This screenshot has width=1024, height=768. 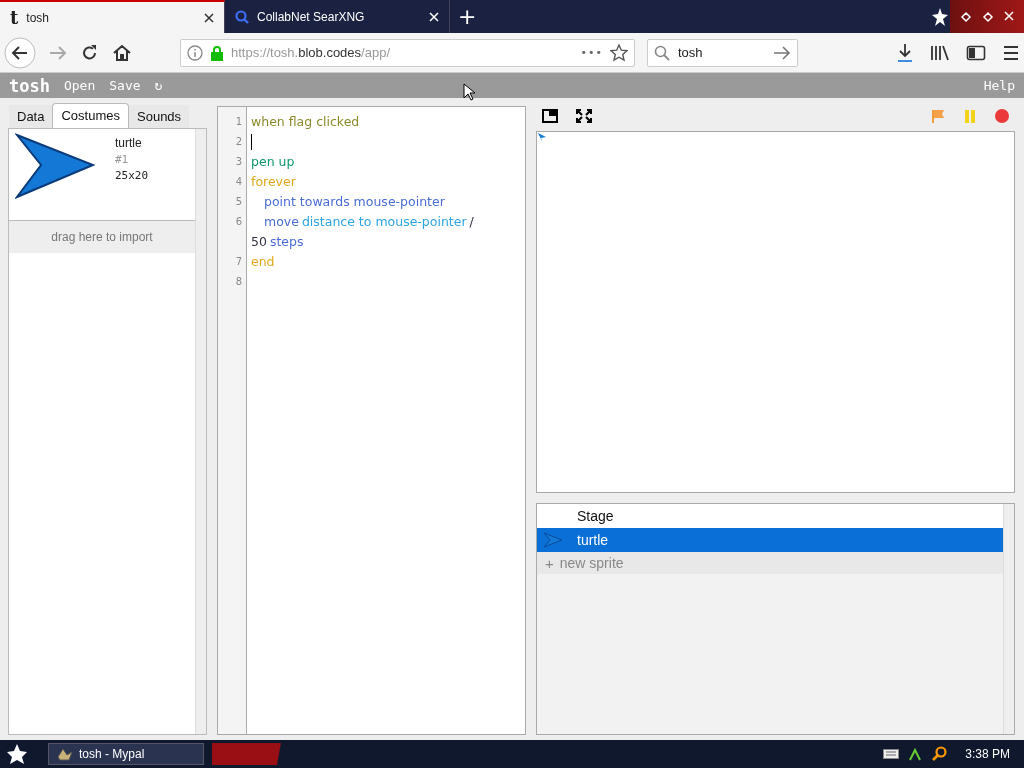 I want to click on line-number: 2, so click(x=238, y=142).